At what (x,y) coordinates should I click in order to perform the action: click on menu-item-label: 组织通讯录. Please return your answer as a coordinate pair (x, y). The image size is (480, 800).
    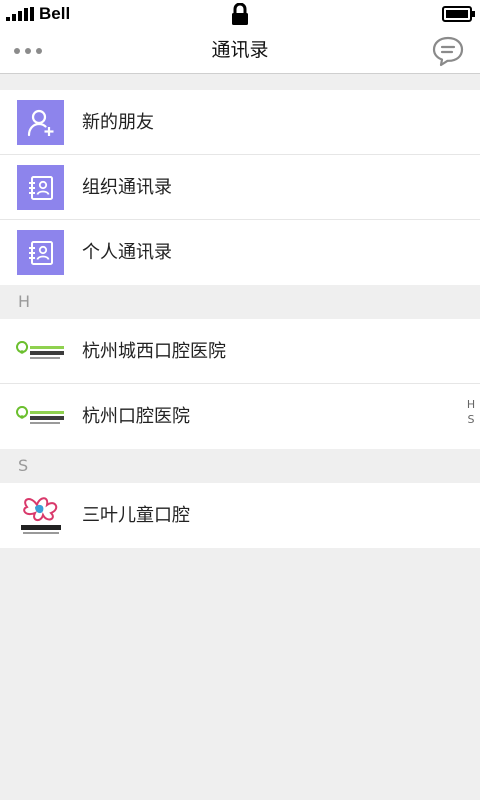
    Looking at the image, I should click on (127, 187).